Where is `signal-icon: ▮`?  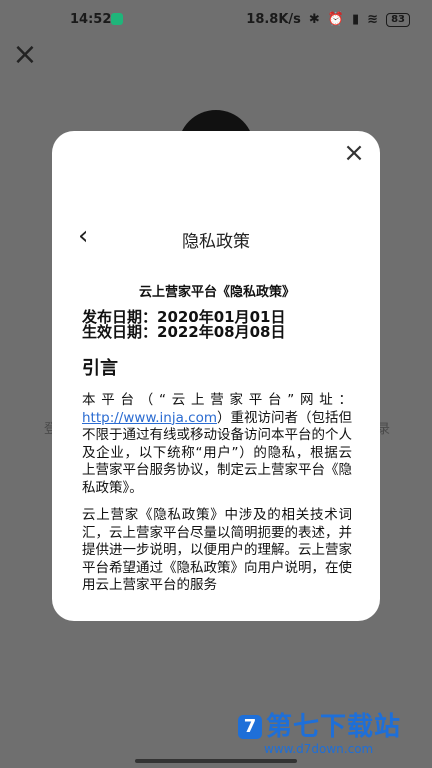
signal-icon: ▮ is located at coordinates (356, 19).